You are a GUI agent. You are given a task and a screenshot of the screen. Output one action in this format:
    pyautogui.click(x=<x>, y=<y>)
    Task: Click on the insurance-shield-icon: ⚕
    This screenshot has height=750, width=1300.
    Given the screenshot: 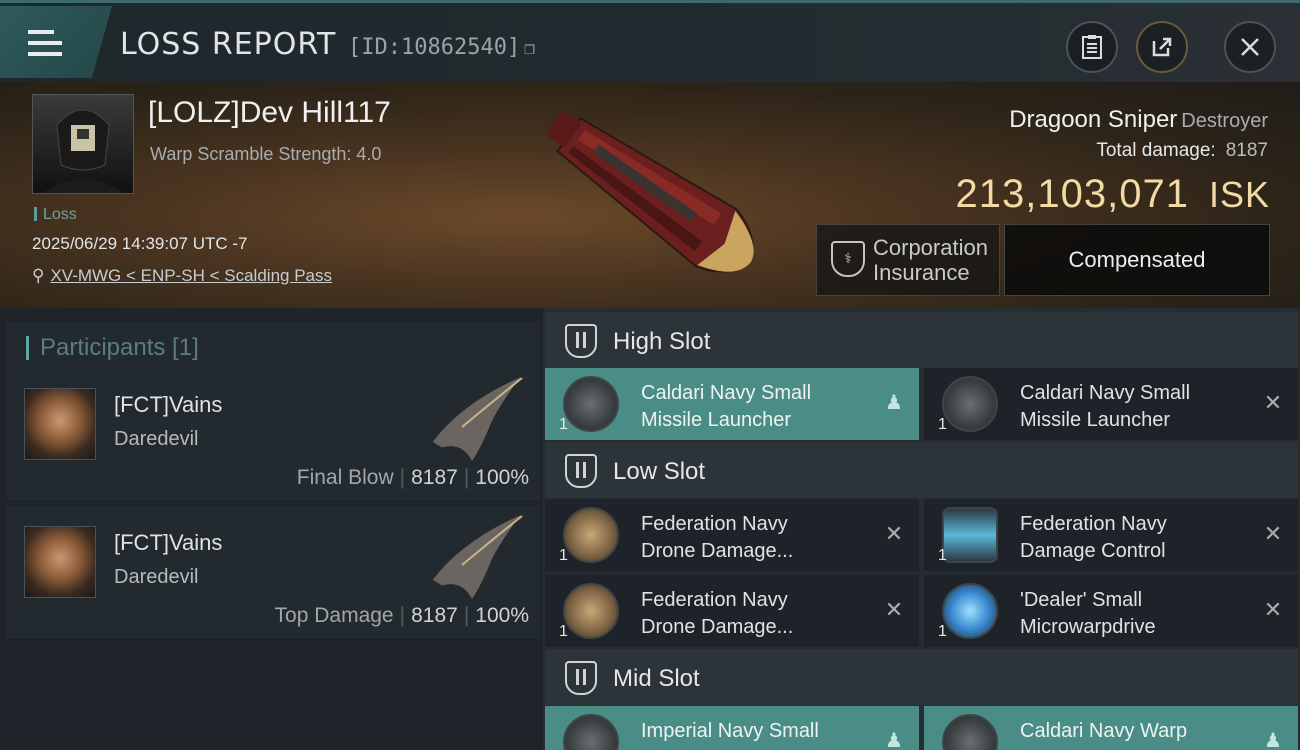 What is the action you would take?
    pyautogui.click(x=848, y=259)
    